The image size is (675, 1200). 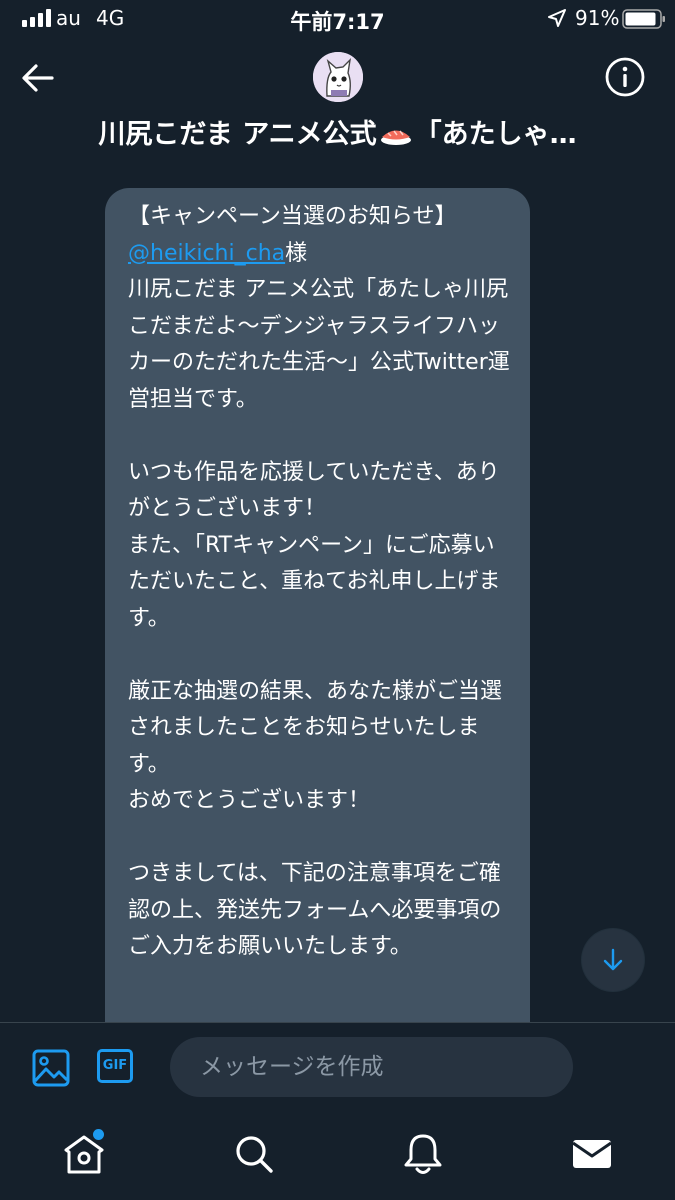 I want to click on status-bar: au 4G 午前7:17 91%, so click(x=337, y=20).